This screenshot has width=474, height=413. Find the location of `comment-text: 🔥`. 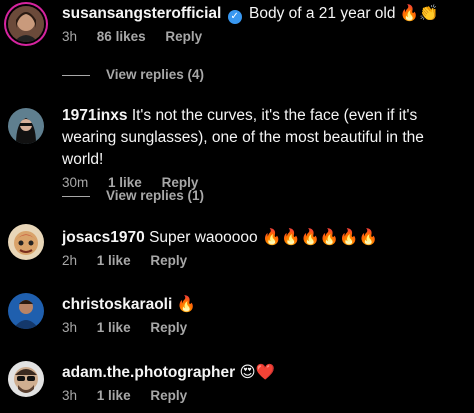

comment-text: 🔥 is located at coordinates (186, 304).